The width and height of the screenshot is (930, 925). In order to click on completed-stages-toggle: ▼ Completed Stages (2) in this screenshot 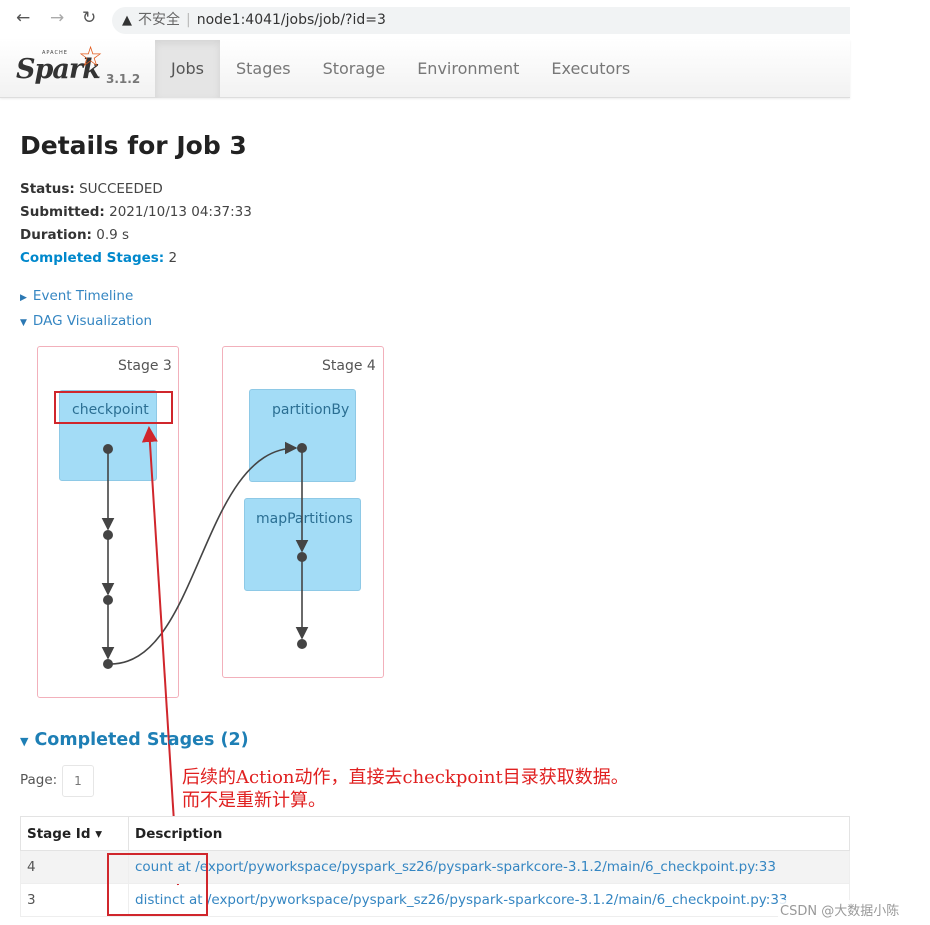, I will do `click(134, 740)`.